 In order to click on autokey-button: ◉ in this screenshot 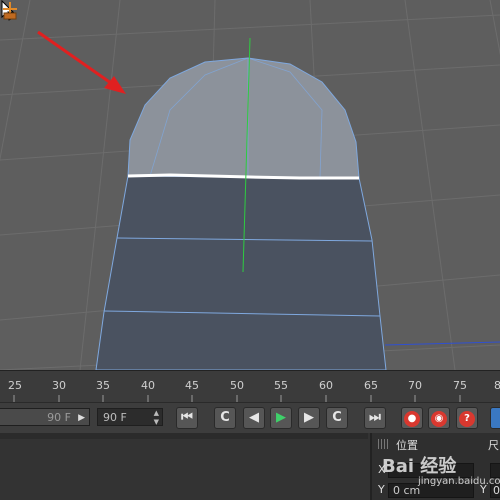, I will do `click(439, 418)`.